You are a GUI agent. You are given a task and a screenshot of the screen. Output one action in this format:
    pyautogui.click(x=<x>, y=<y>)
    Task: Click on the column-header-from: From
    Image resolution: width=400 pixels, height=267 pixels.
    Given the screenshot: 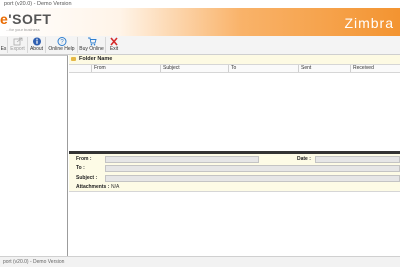 What is the action you would take?
    pyautogui.click(x=125, y=68)
    